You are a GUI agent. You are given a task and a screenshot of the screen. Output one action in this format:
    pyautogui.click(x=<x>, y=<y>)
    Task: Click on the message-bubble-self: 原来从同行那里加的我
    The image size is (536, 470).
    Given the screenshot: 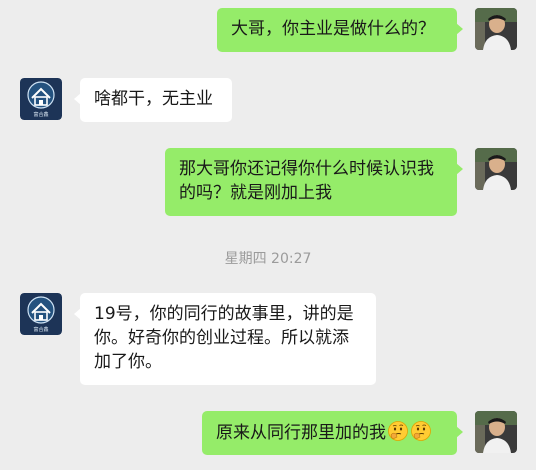 What is the action you would take?
    pyautogui.click(x=332, y=433)
    